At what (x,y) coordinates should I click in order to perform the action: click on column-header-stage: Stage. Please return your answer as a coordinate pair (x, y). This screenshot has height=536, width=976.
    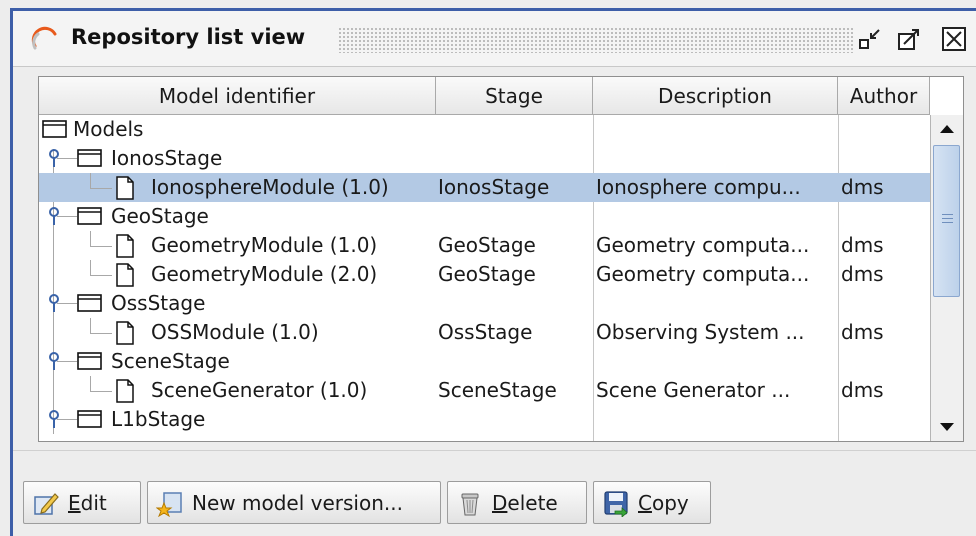
    Looking at the image, I should click on (514, 96).